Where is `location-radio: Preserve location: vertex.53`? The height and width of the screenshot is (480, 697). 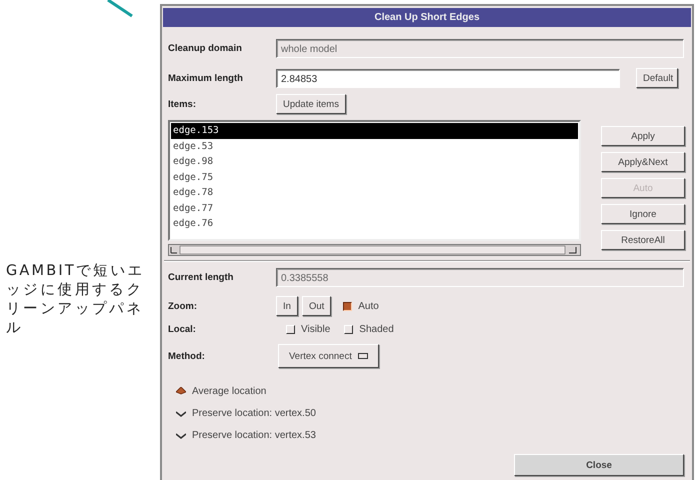
location-radio: Preserve location: vertex.53 is located at coordinates (430, 435).